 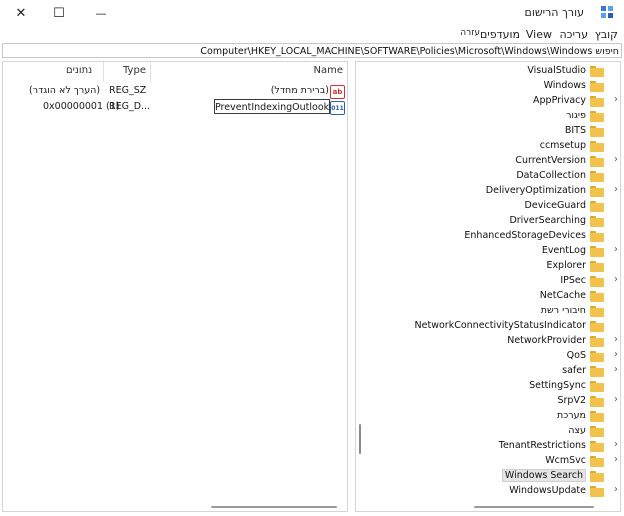 I want to click on menu-favorites: מועדפים, so click(x=500, y=34).